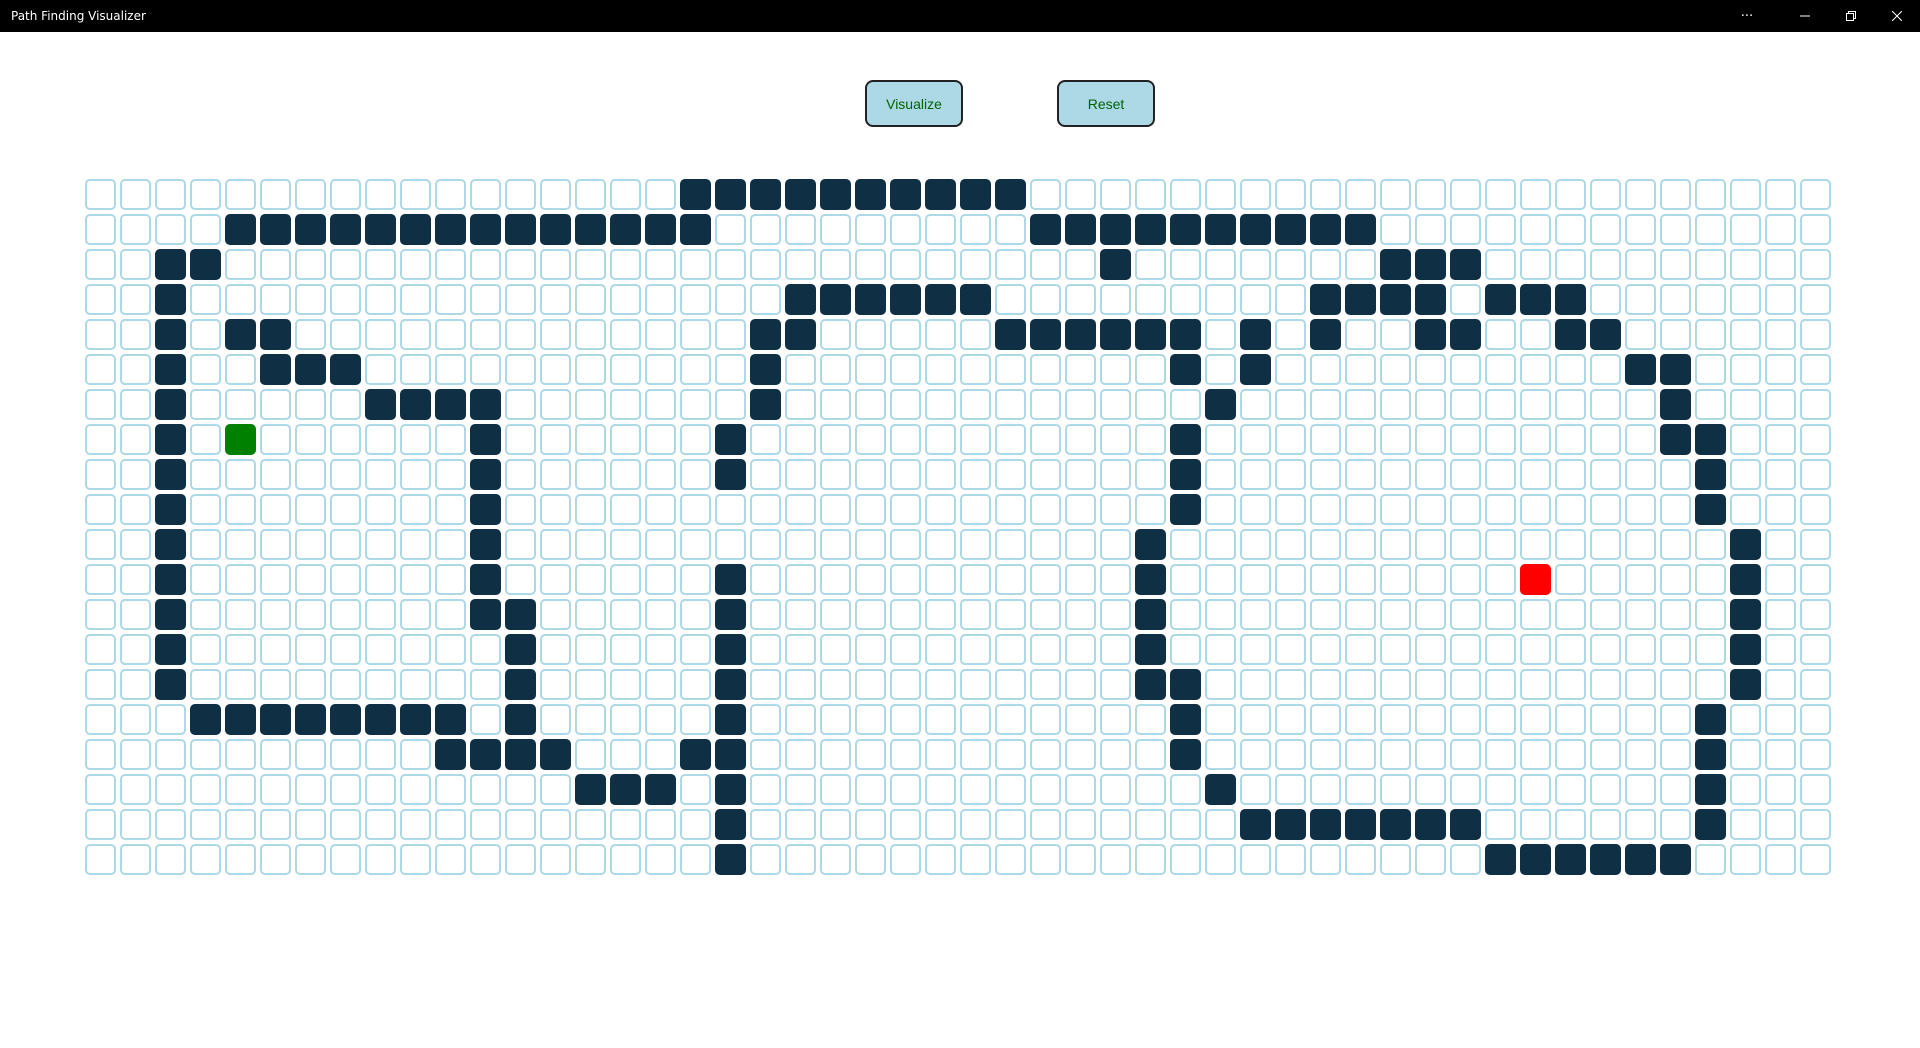 Image resolution: width=1920 pixels, height=1048 pixels. What do you see at coordinates (914, 103) in the screenshot?
I see `visualize-button: Visualize` at bounding box center [914, 103].